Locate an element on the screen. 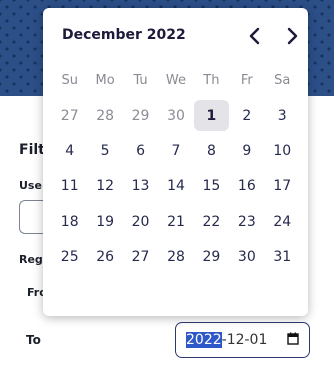  calendar-day-outside-month: 27 is located at coordinates (69, 115).